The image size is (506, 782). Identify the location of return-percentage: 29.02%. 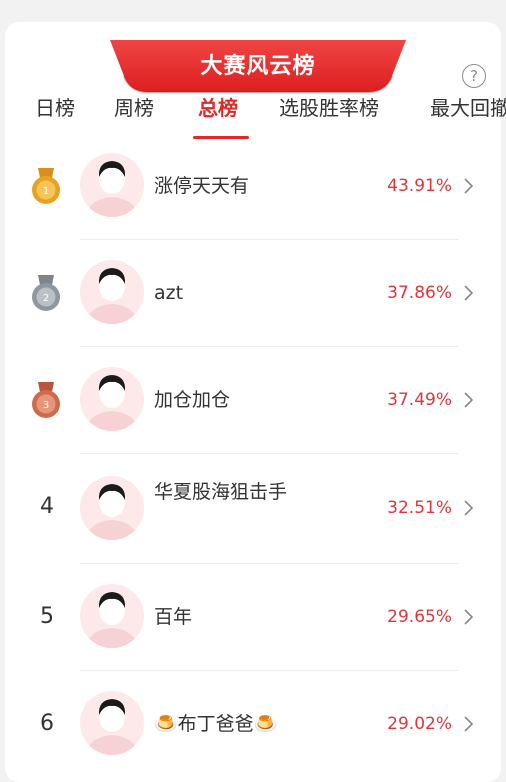
(419, 724).